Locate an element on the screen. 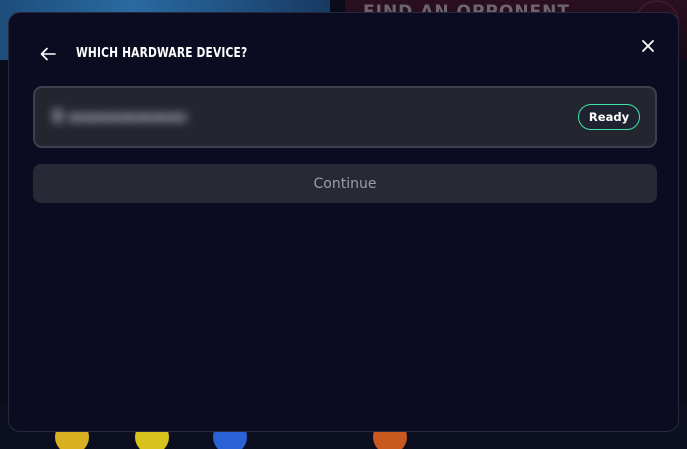 Image resolution: width=687 pixels, height=449 pixels. status-badge: Ready is located at coordinates (609, 117).